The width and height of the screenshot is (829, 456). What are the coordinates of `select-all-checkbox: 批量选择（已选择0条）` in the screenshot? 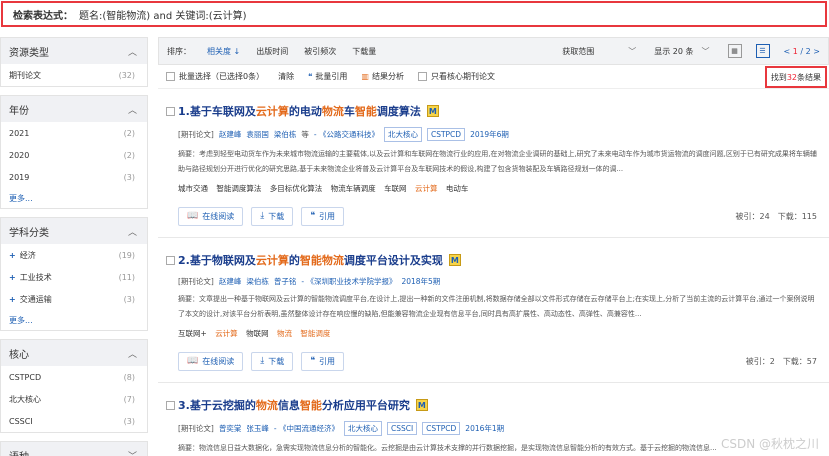 It's located at (215, 76).